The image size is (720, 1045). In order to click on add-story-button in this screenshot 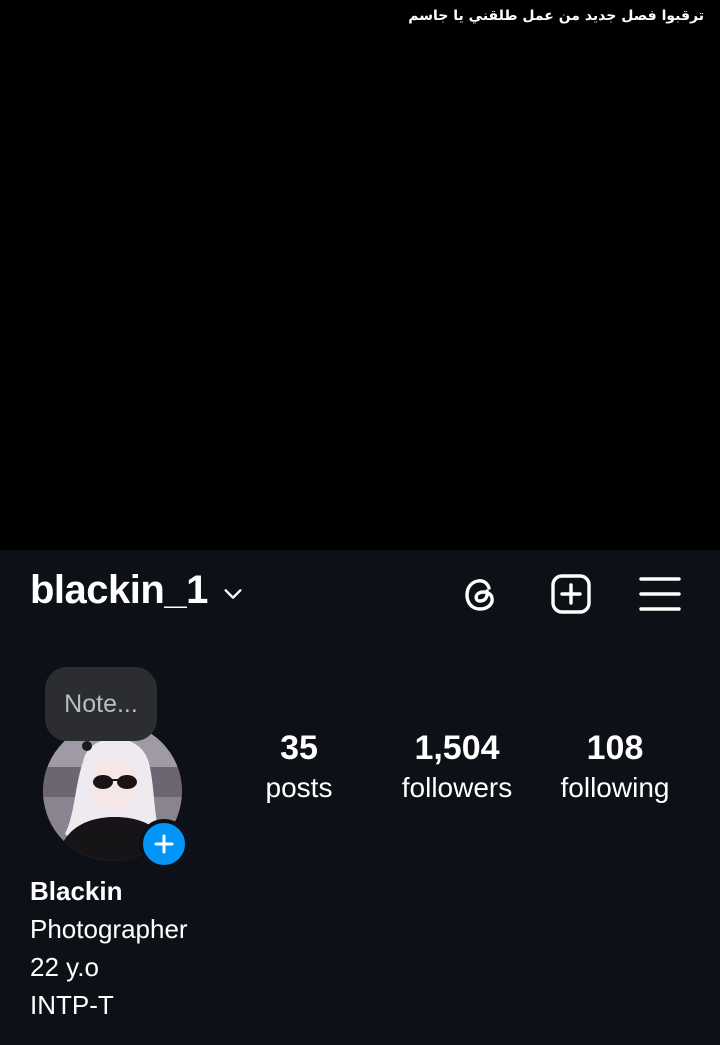, I will do `click(164, 844)`.